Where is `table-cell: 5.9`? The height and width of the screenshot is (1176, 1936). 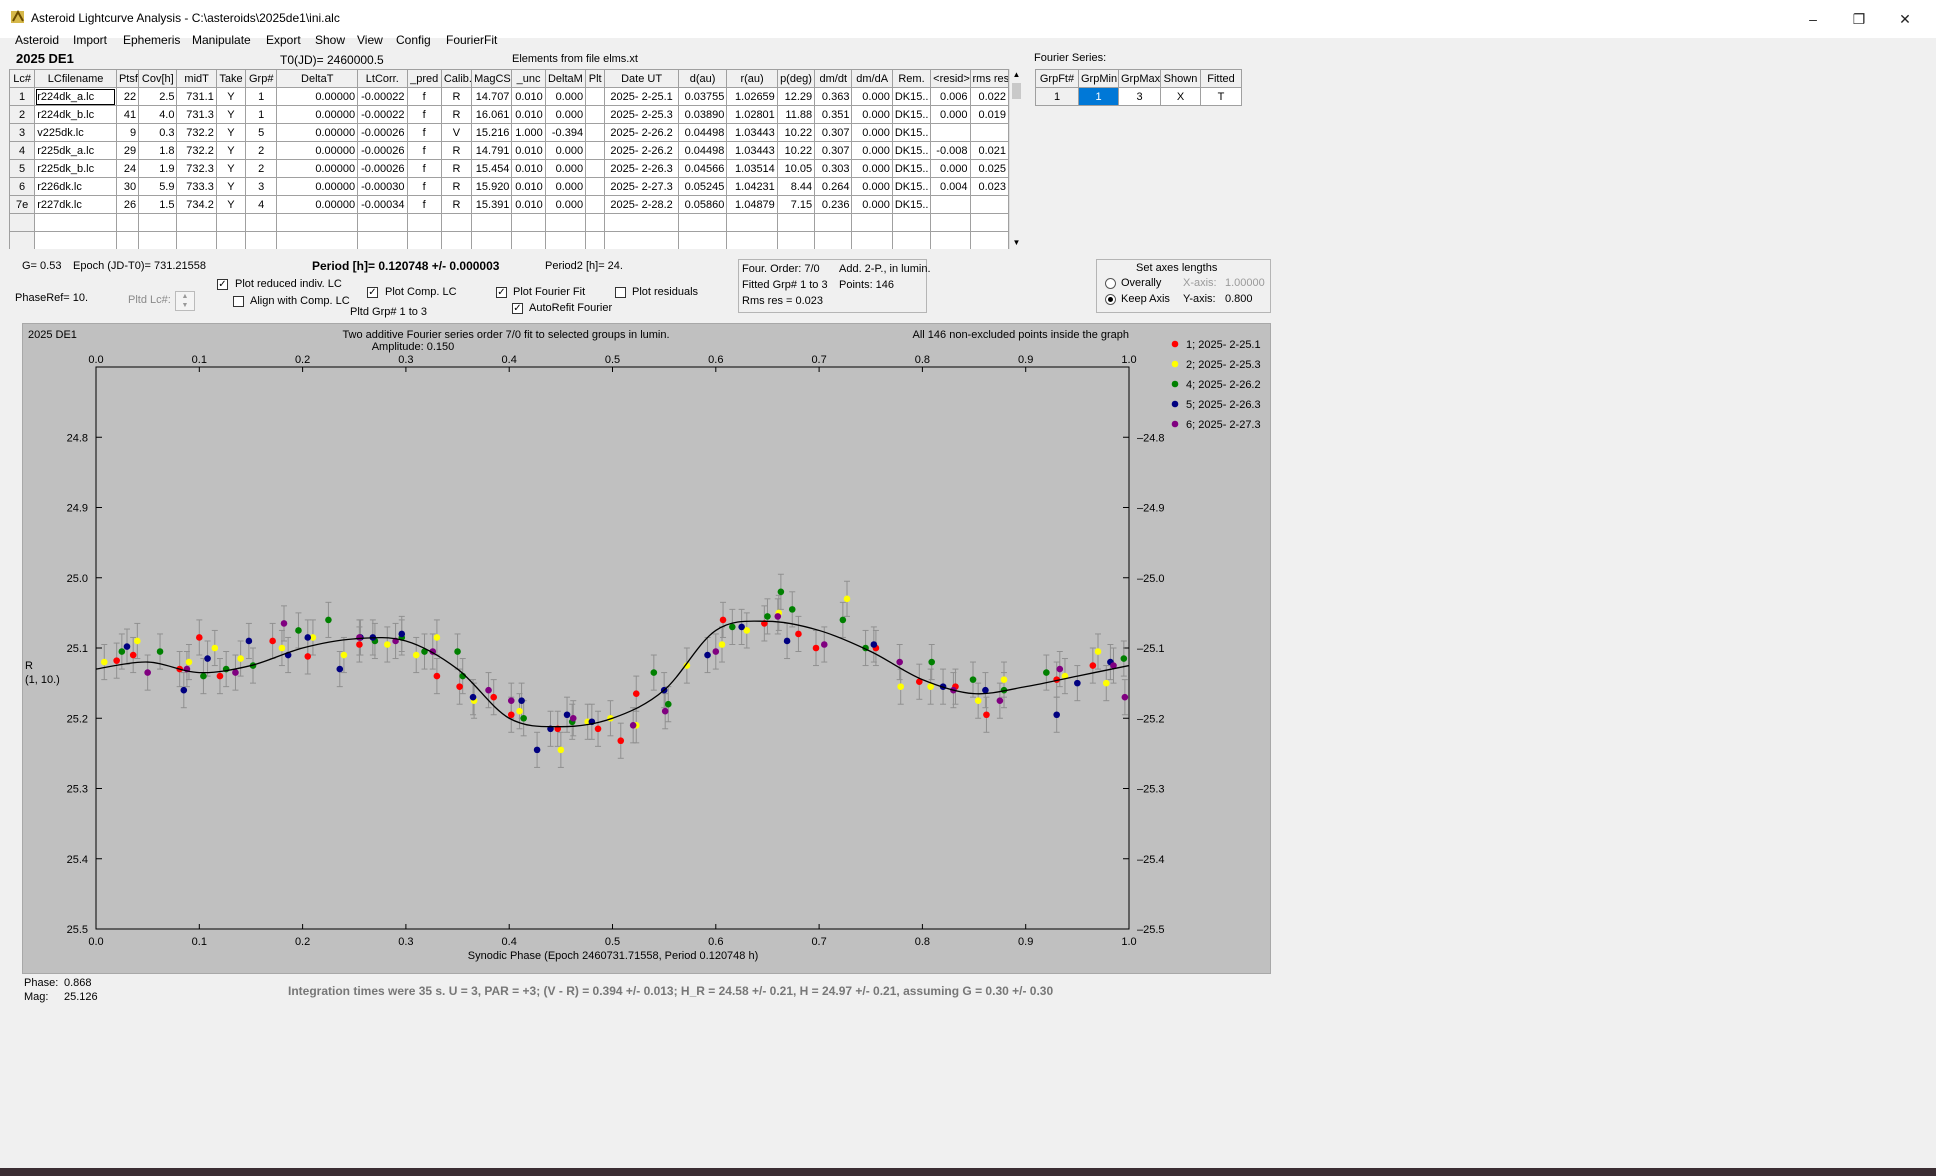
table-cell: 5.9 is located at coordinates (158, 186).